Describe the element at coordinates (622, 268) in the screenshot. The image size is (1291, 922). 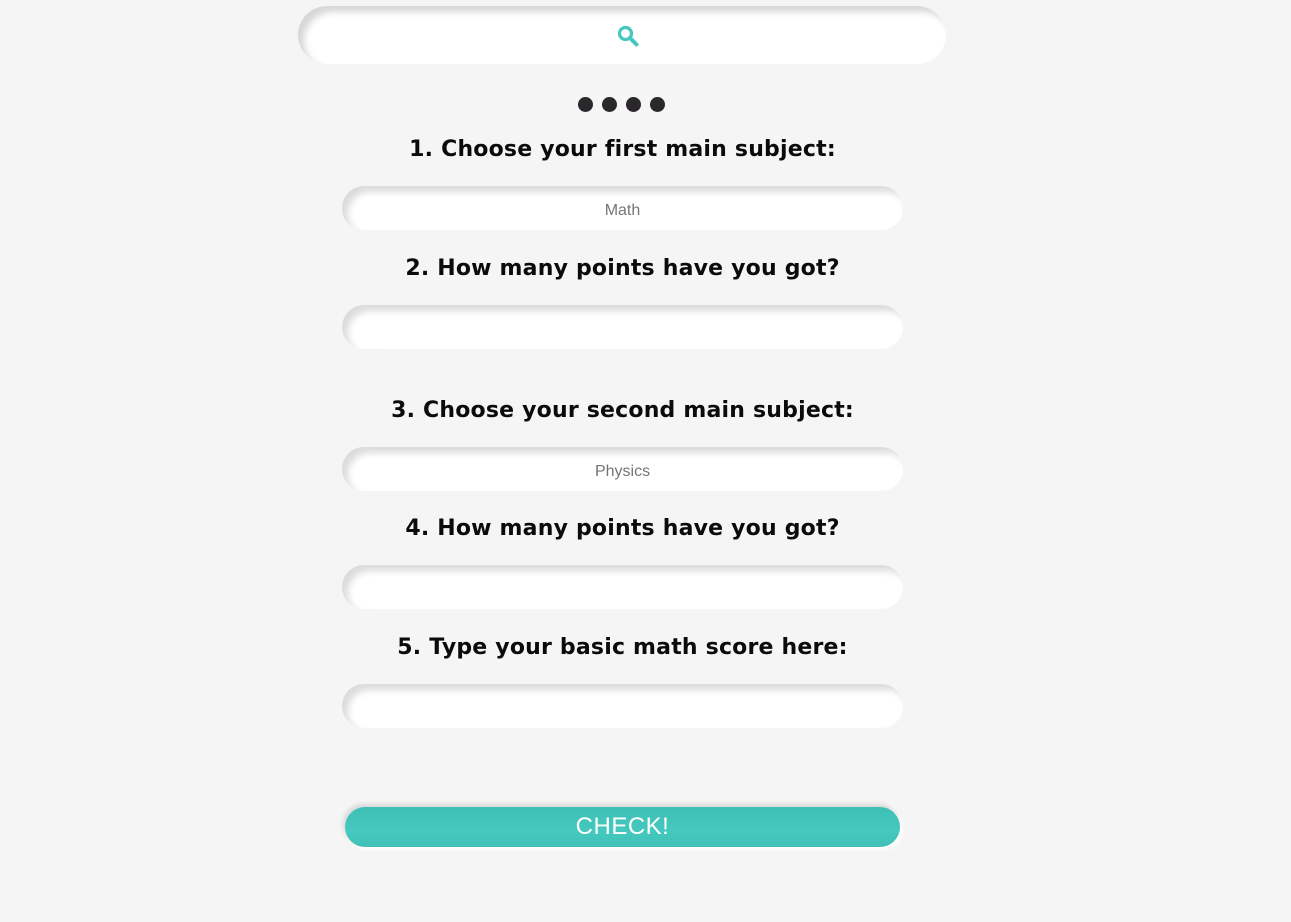
I see `question-2-label: 2. How many points have you got?` at that location.